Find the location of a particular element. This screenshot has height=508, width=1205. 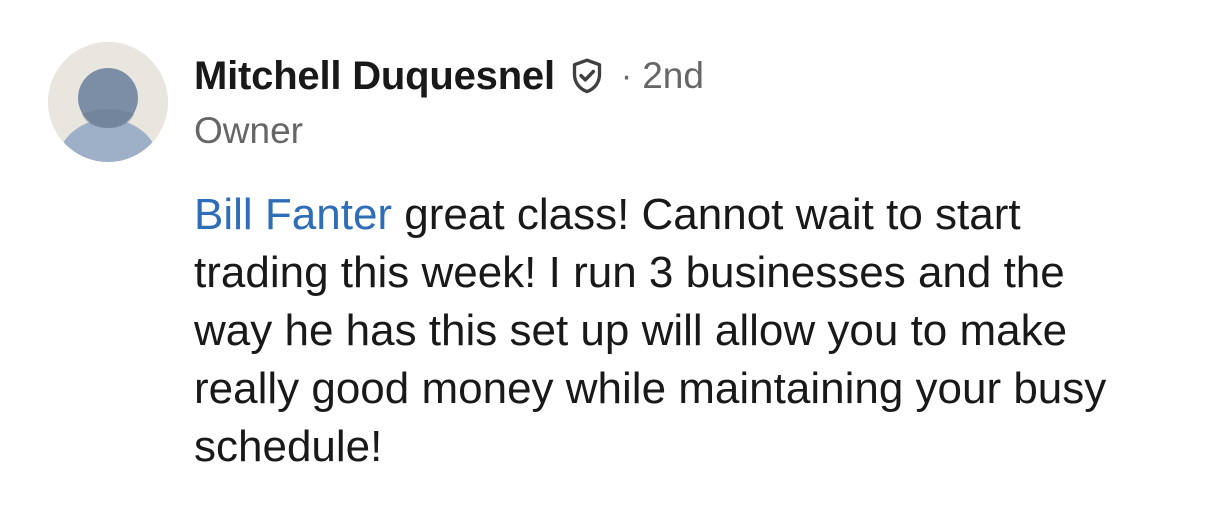

mention-link: Bill Fanter is located at coordinates (293, 214).